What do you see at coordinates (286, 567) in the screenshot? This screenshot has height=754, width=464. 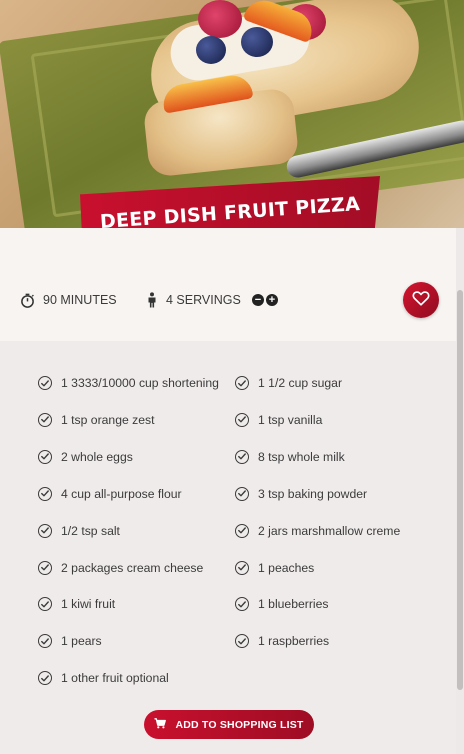 I see `ingredient-label: 1 peaches` at bounding box center [286, 567].